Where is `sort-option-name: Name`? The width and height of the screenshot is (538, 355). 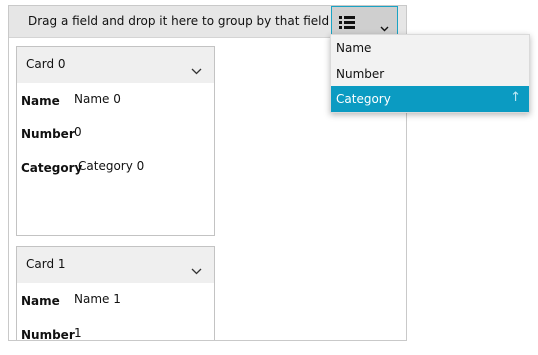 sort-option-name: Name is located at coordinates (430, 48).